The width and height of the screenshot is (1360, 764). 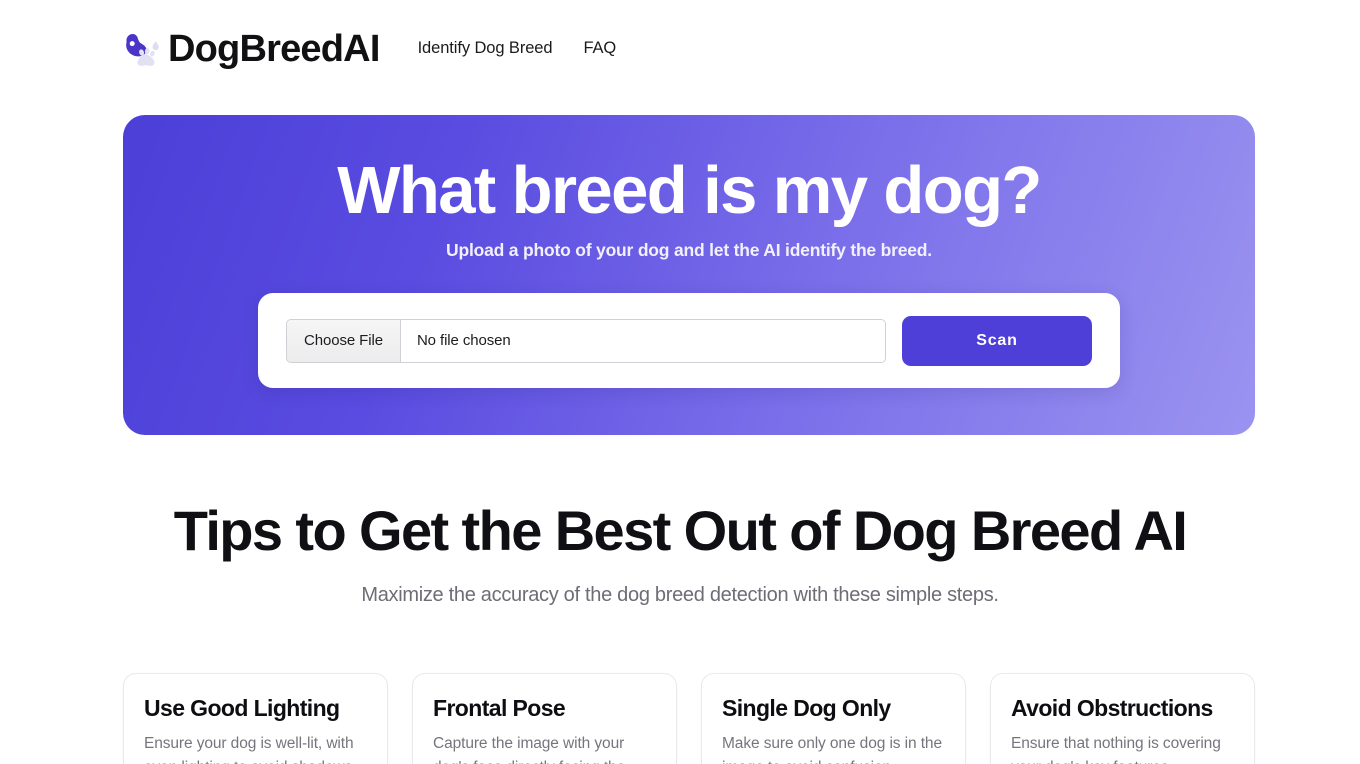 What do you see at coordinates (642, 340) in the screenshot?
I see `file-name-label: No file chosen` at bounding box center [642, 340].